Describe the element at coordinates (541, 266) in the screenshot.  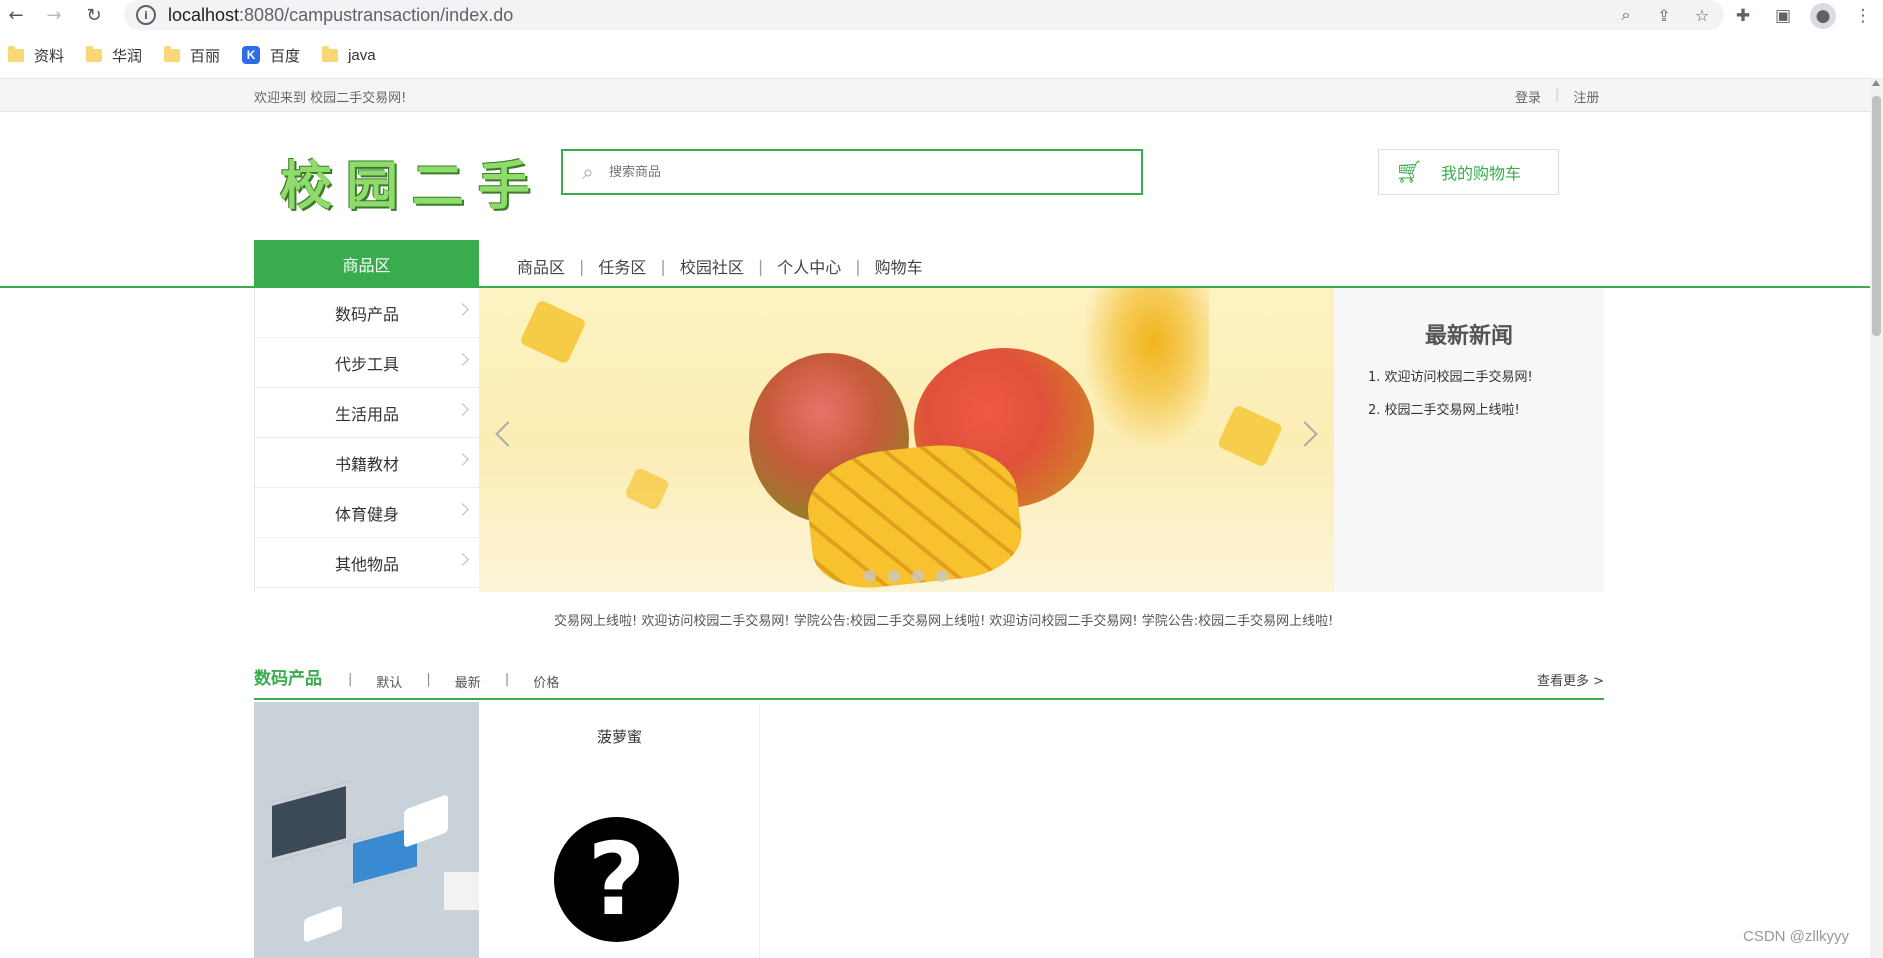
I see `nav-link-goods: 商品区` at that location.